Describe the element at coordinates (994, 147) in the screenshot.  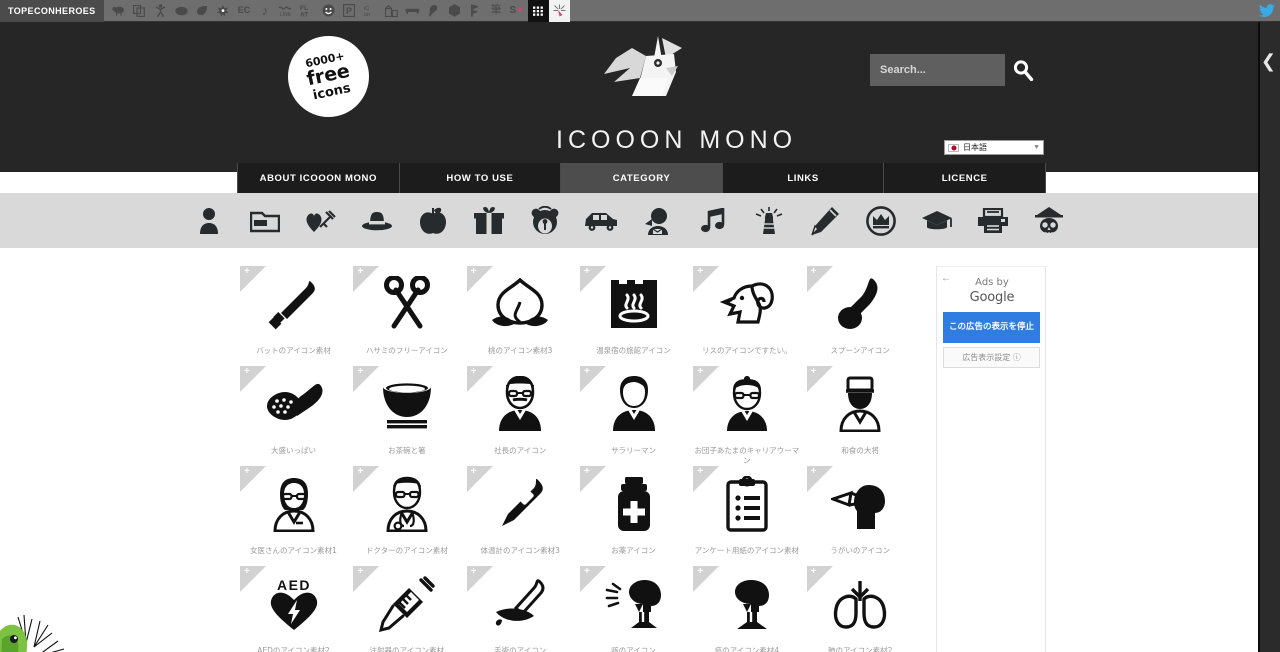
I see `language-select: 日本語 ▼` at that location.